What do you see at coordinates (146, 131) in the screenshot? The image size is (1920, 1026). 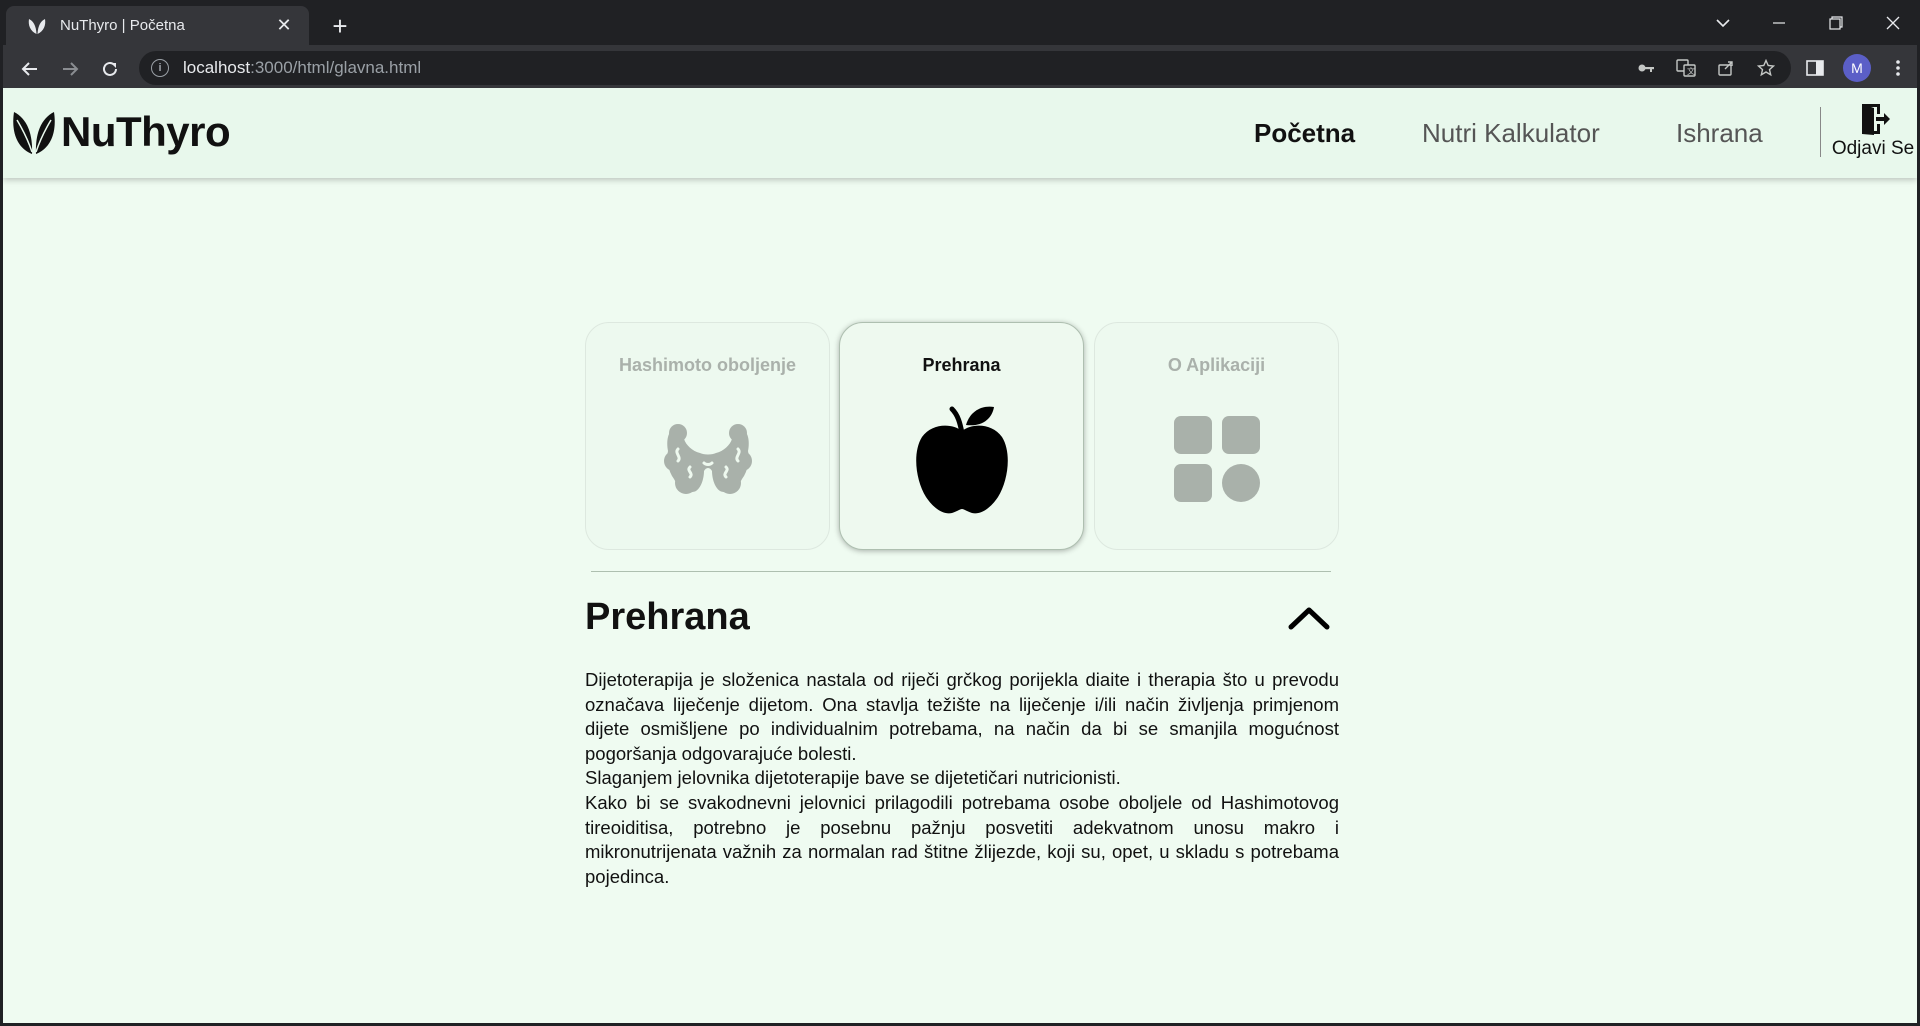 I see `logo-text: NuThyro` at bounding box center [146, 131].